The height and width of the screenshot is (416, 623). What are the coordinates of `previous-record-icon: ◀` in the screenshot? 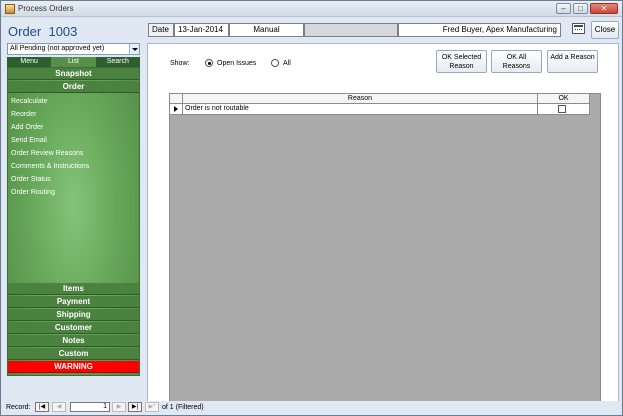 It's located at (59, 407).